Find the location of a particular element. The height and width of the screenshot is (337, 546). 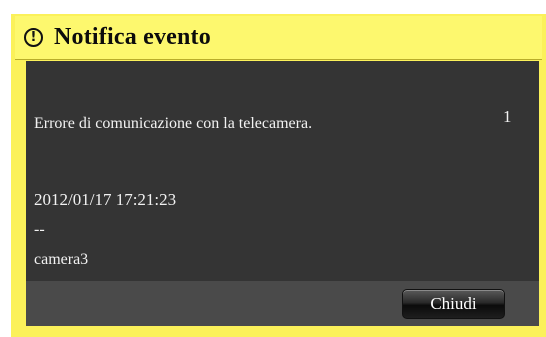

event-timestamp: 2012/01/17 17:21:23 is located at coordinates (105, 199).